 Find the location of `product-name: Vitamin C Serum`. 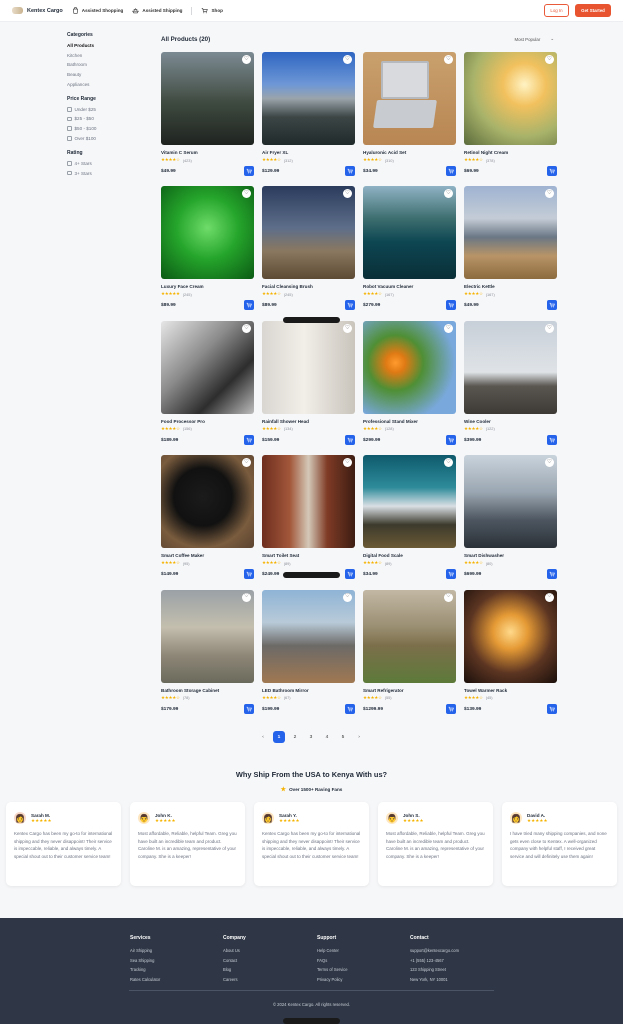

product-name: Vitamin C Serum is located at coordinates (207, 152).